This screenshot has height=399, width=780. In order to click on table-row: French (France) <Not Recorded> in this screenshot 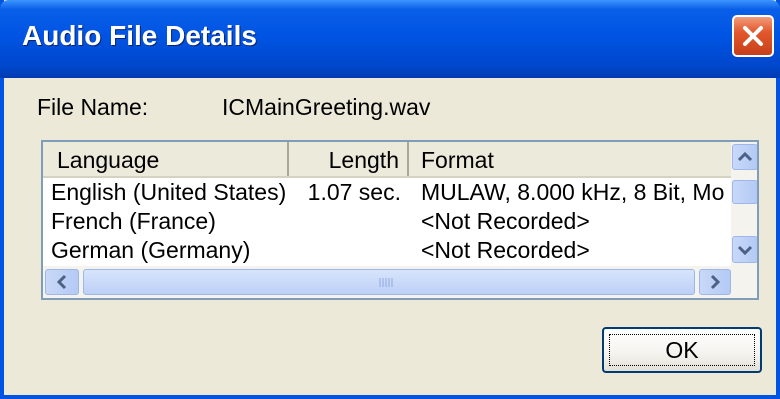, I will do `click(388, 221)`.